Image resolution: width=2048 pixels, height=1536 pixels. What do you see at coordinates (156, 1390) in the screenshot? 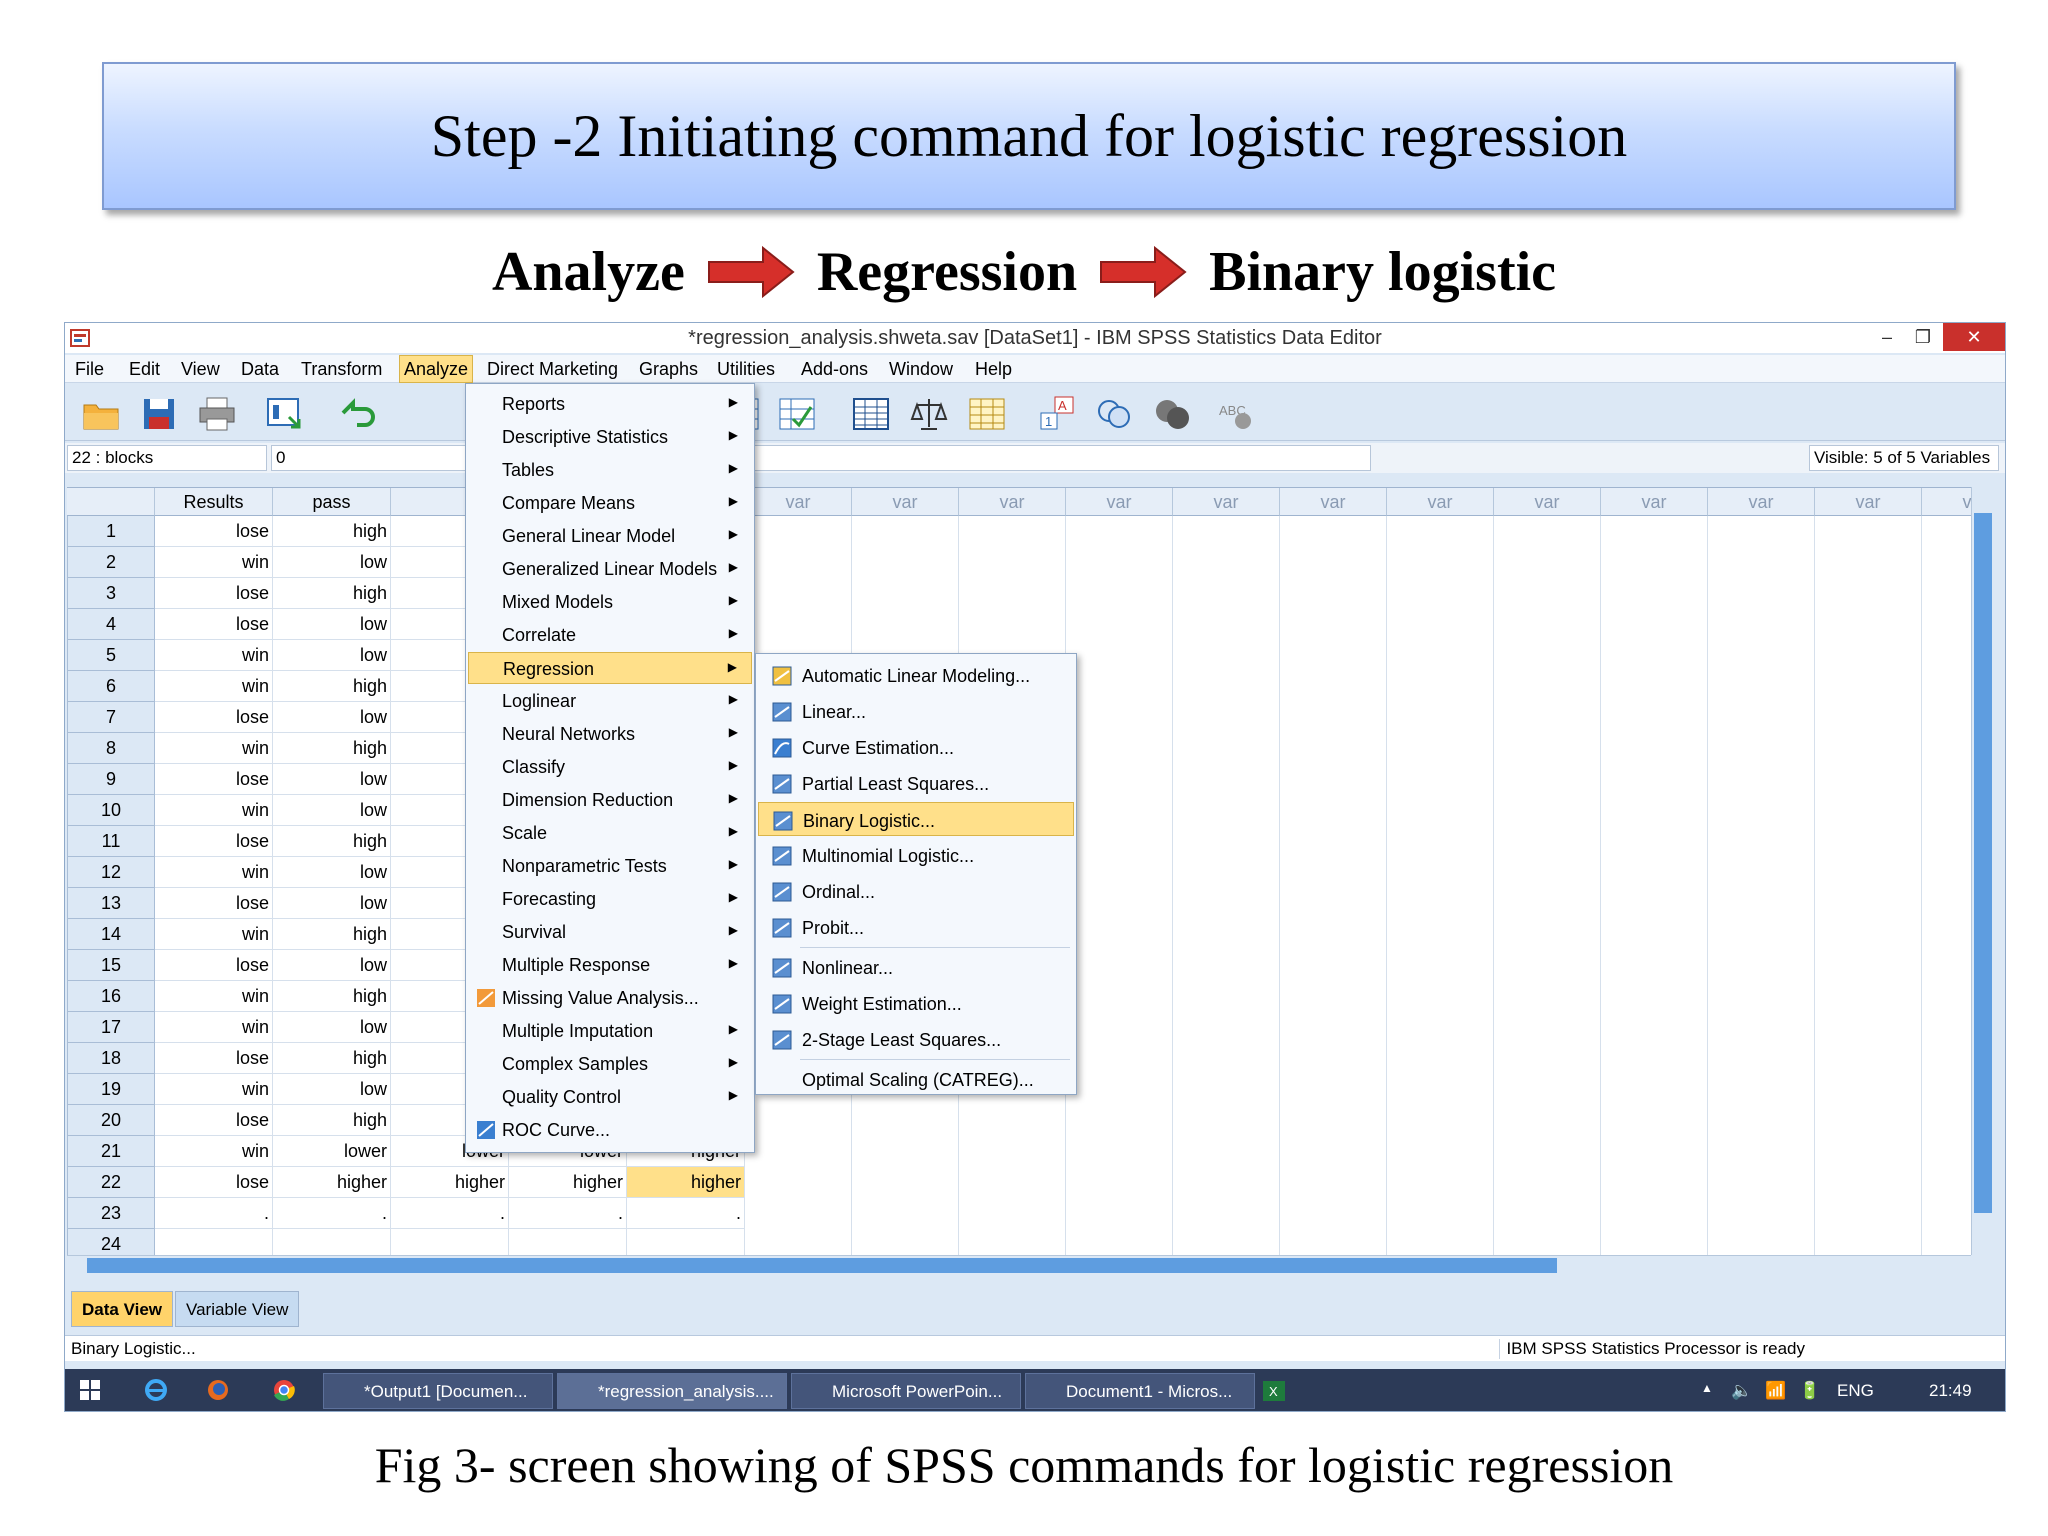
I see `internet-explorer-icon` at bounding box center [156, 1390].